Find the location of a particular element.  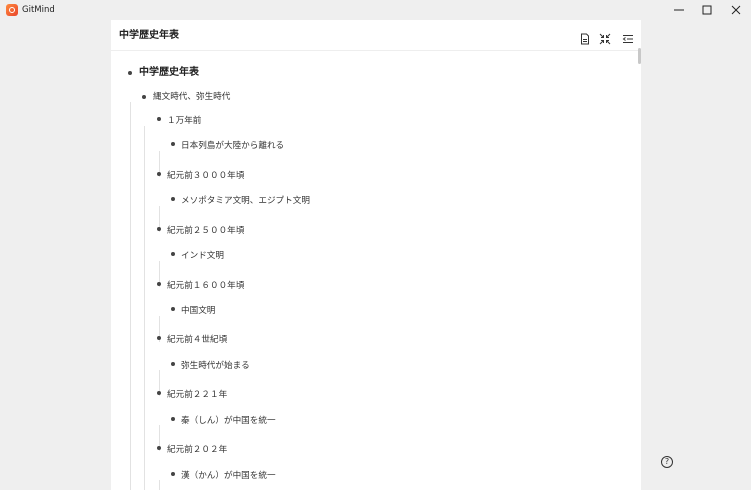

maximize-icon is located at coordinates (707, 10).